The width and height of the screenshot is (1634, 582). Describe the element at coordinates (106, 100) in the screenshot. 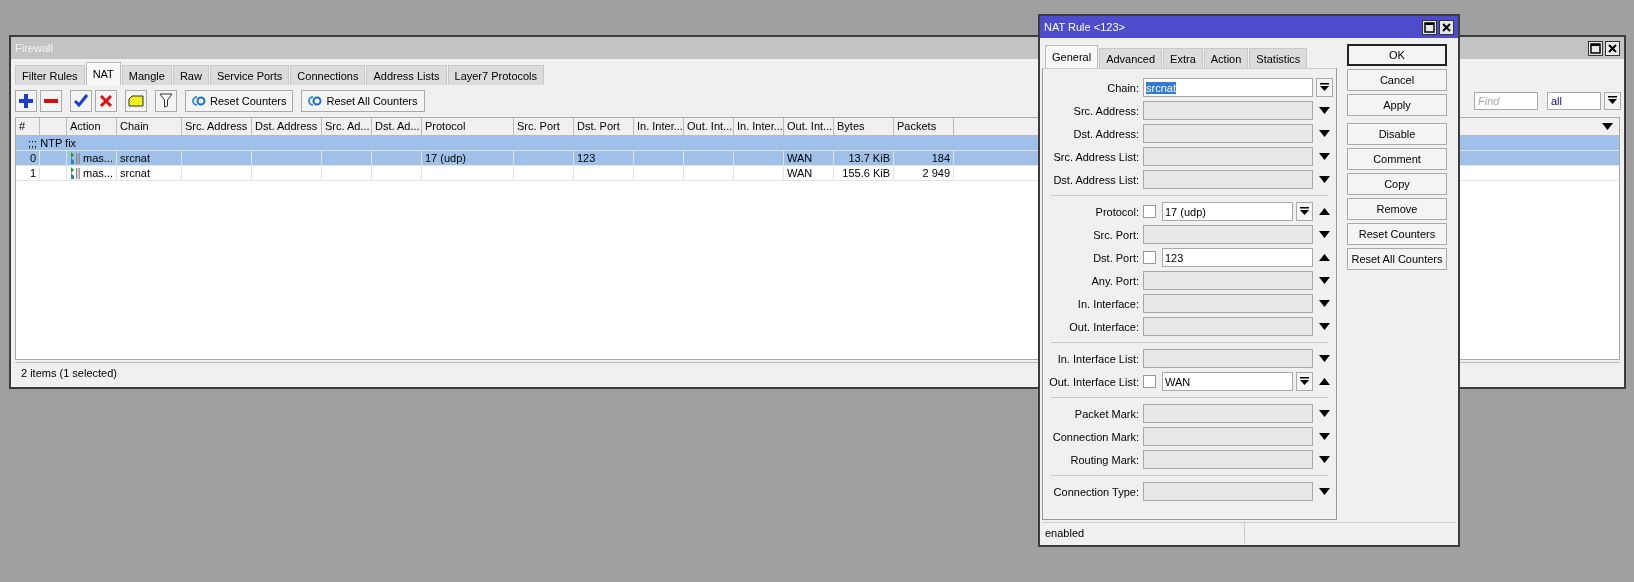

I see `disable-button` at that location.